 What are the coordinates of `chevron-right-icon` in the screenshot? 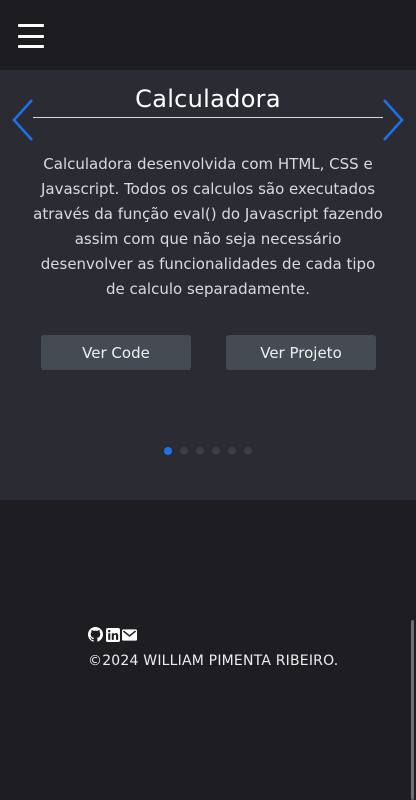 It's located at (393, 120).